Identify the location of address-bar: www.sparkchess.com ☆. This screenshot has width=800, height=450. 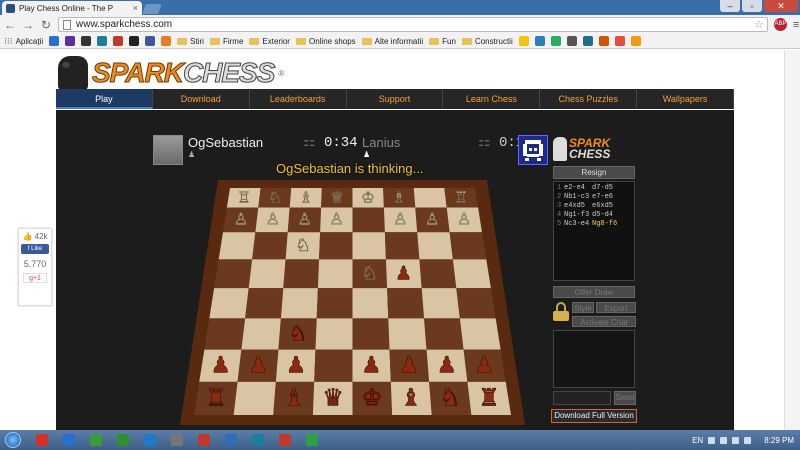
(413, 24).